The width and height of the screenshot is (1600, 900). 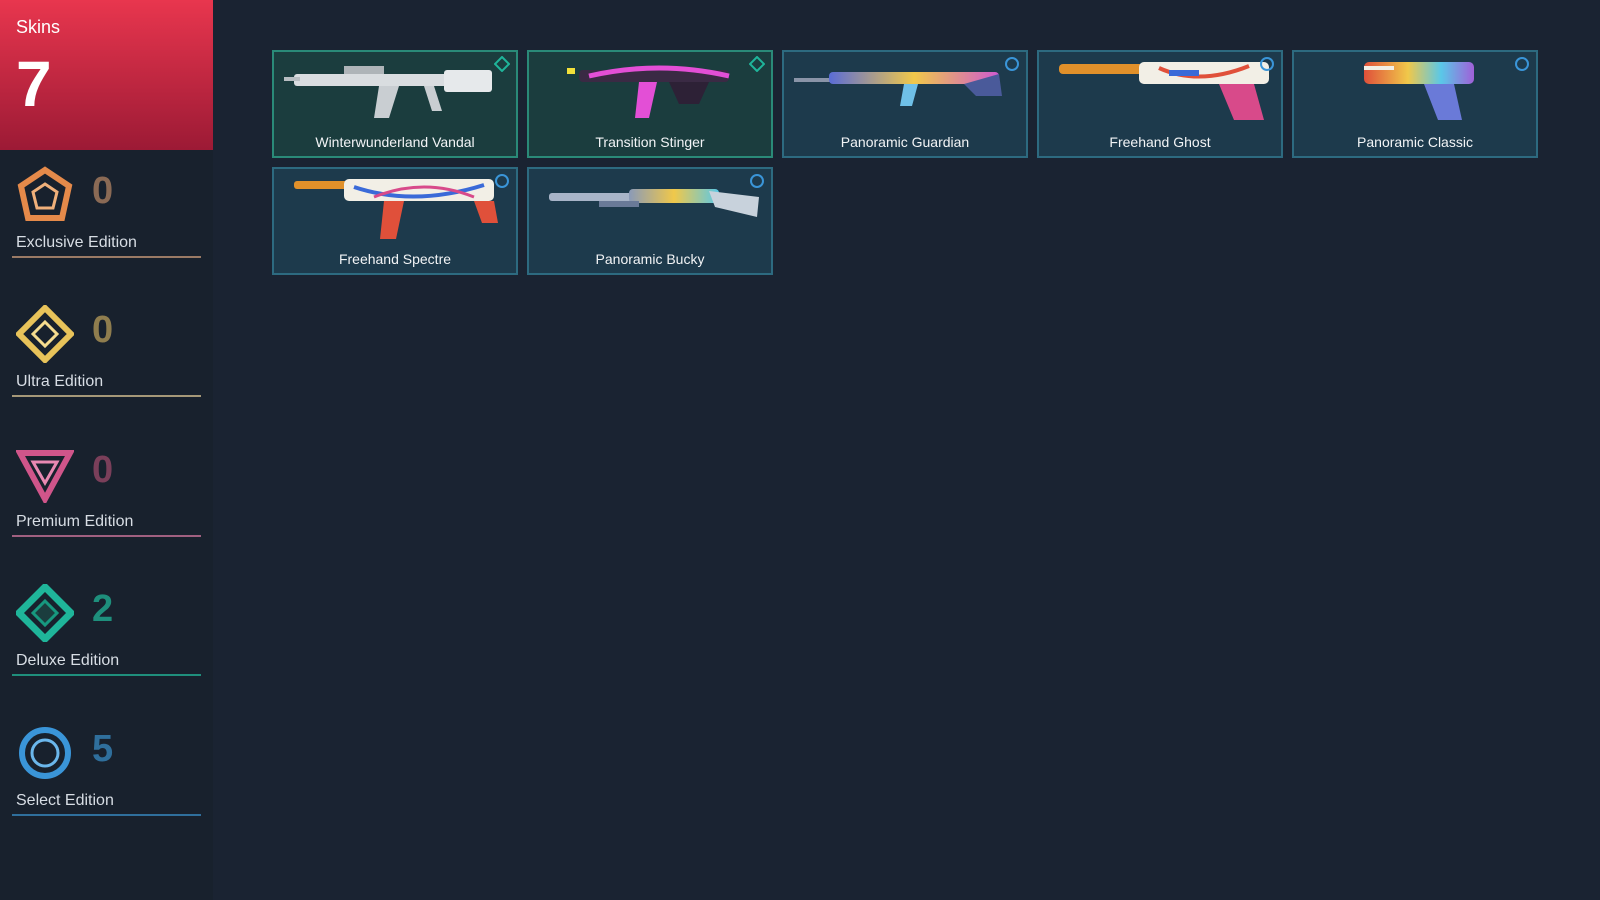 I want to click on skin-name: Freehand Ghost, so click(x=1160, y=142).